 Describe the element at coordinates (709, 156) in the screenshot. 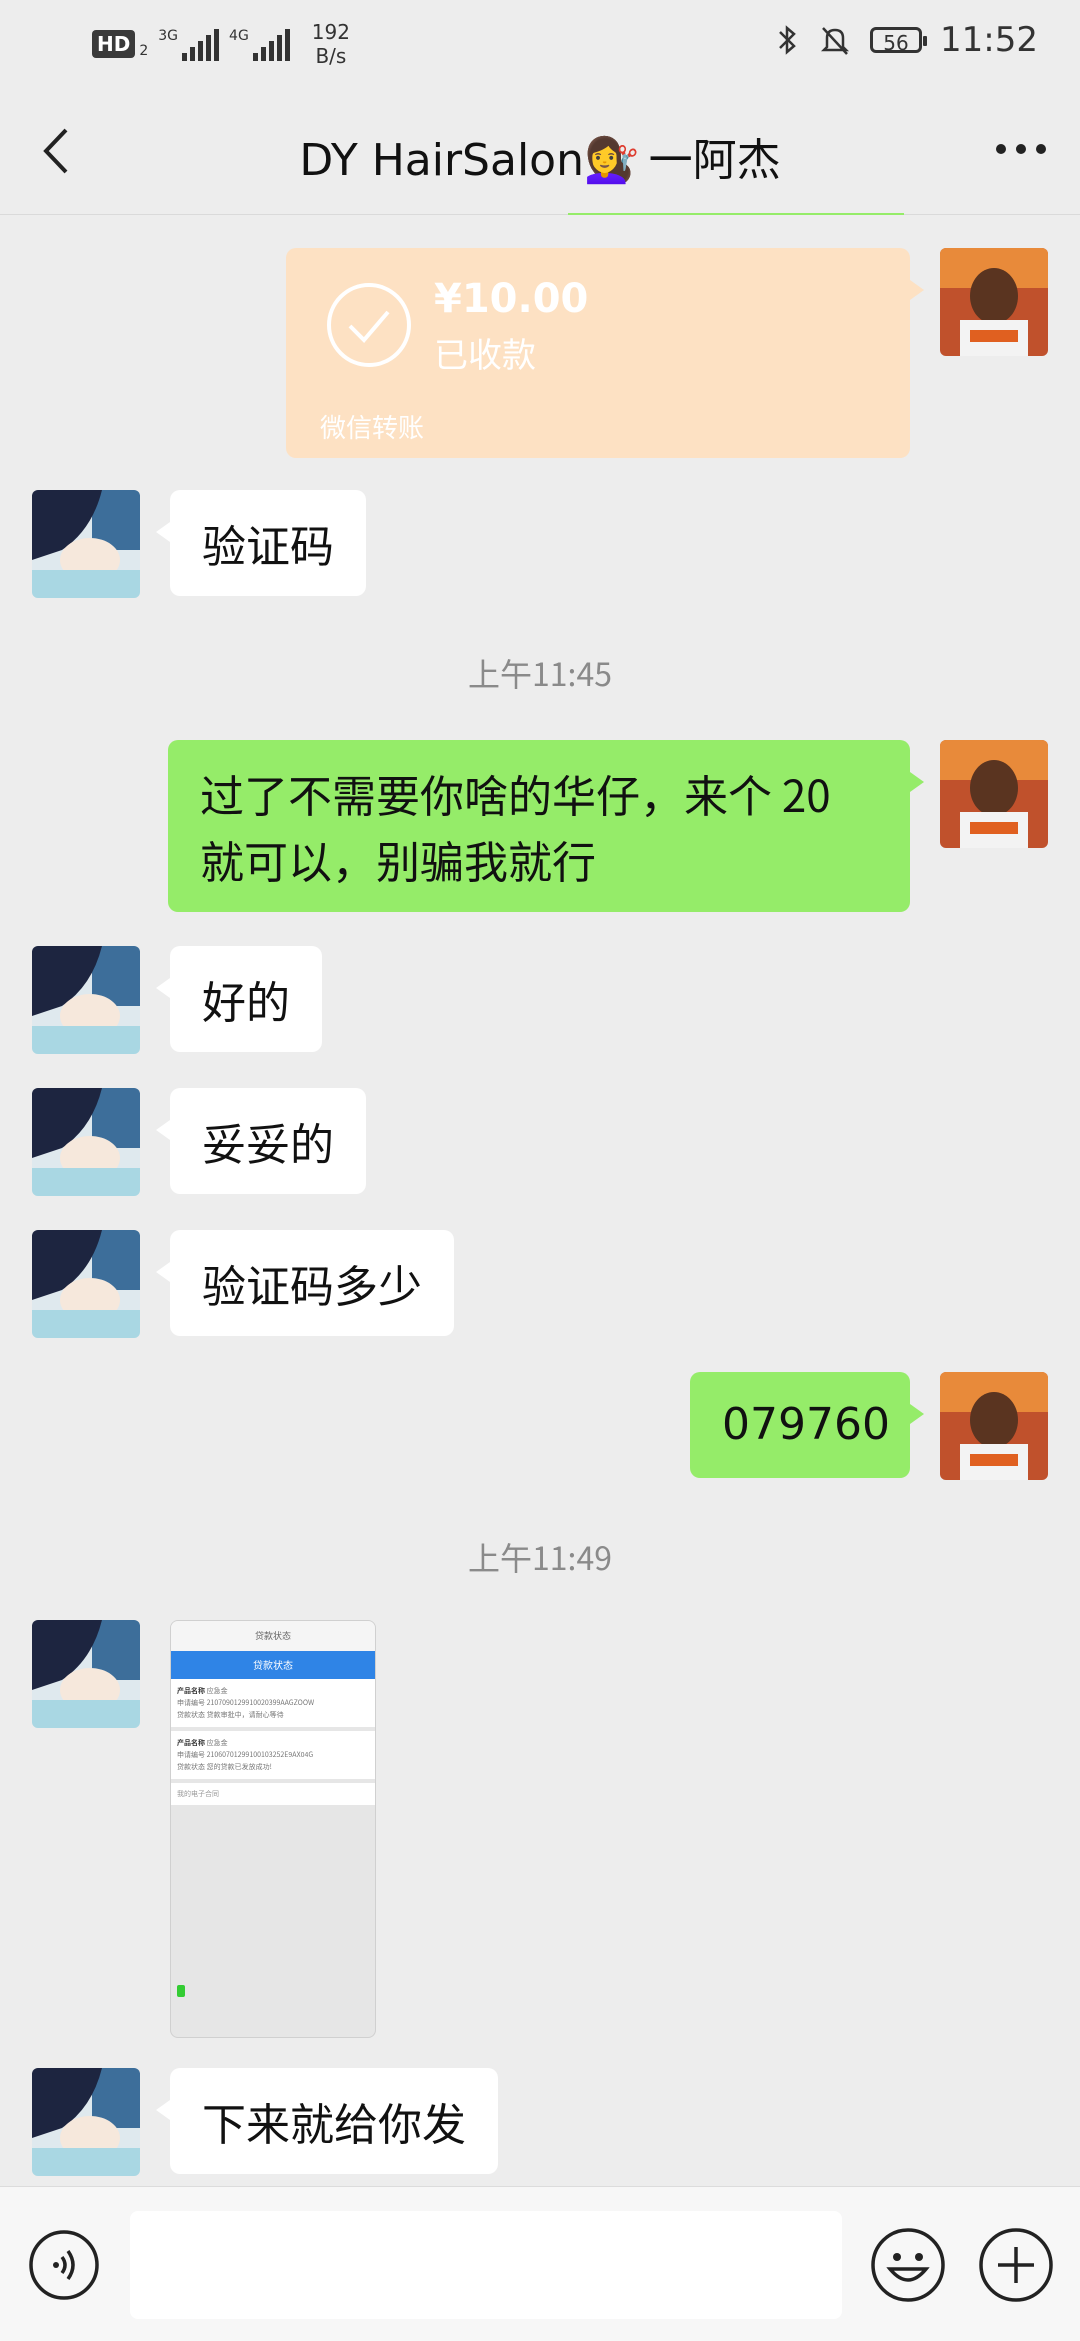

I see `chat-title-suffix: 一阿杰` at that location.